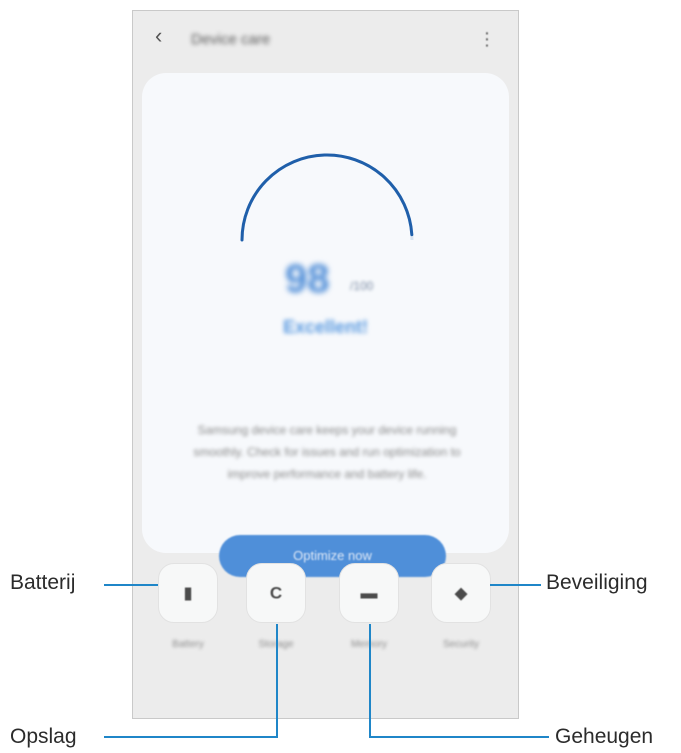  What do you see at coordinates (459, 737) in the screenshot?
I see `callout-line-memory-h` at bounding box center [459, 737].